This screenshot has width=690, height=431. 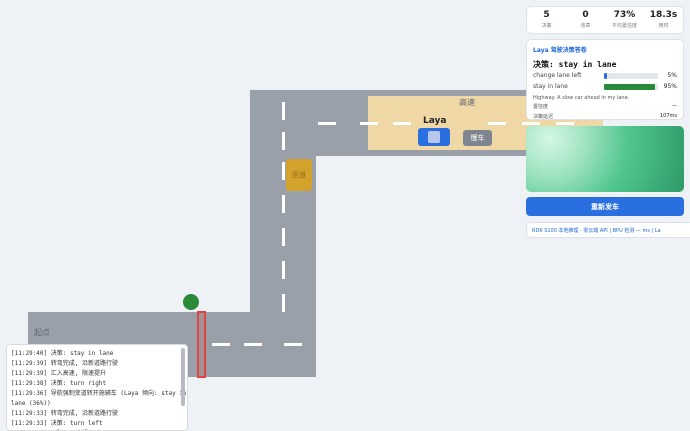 I want to click on start-label: 起点, so click(x=42, y=332).